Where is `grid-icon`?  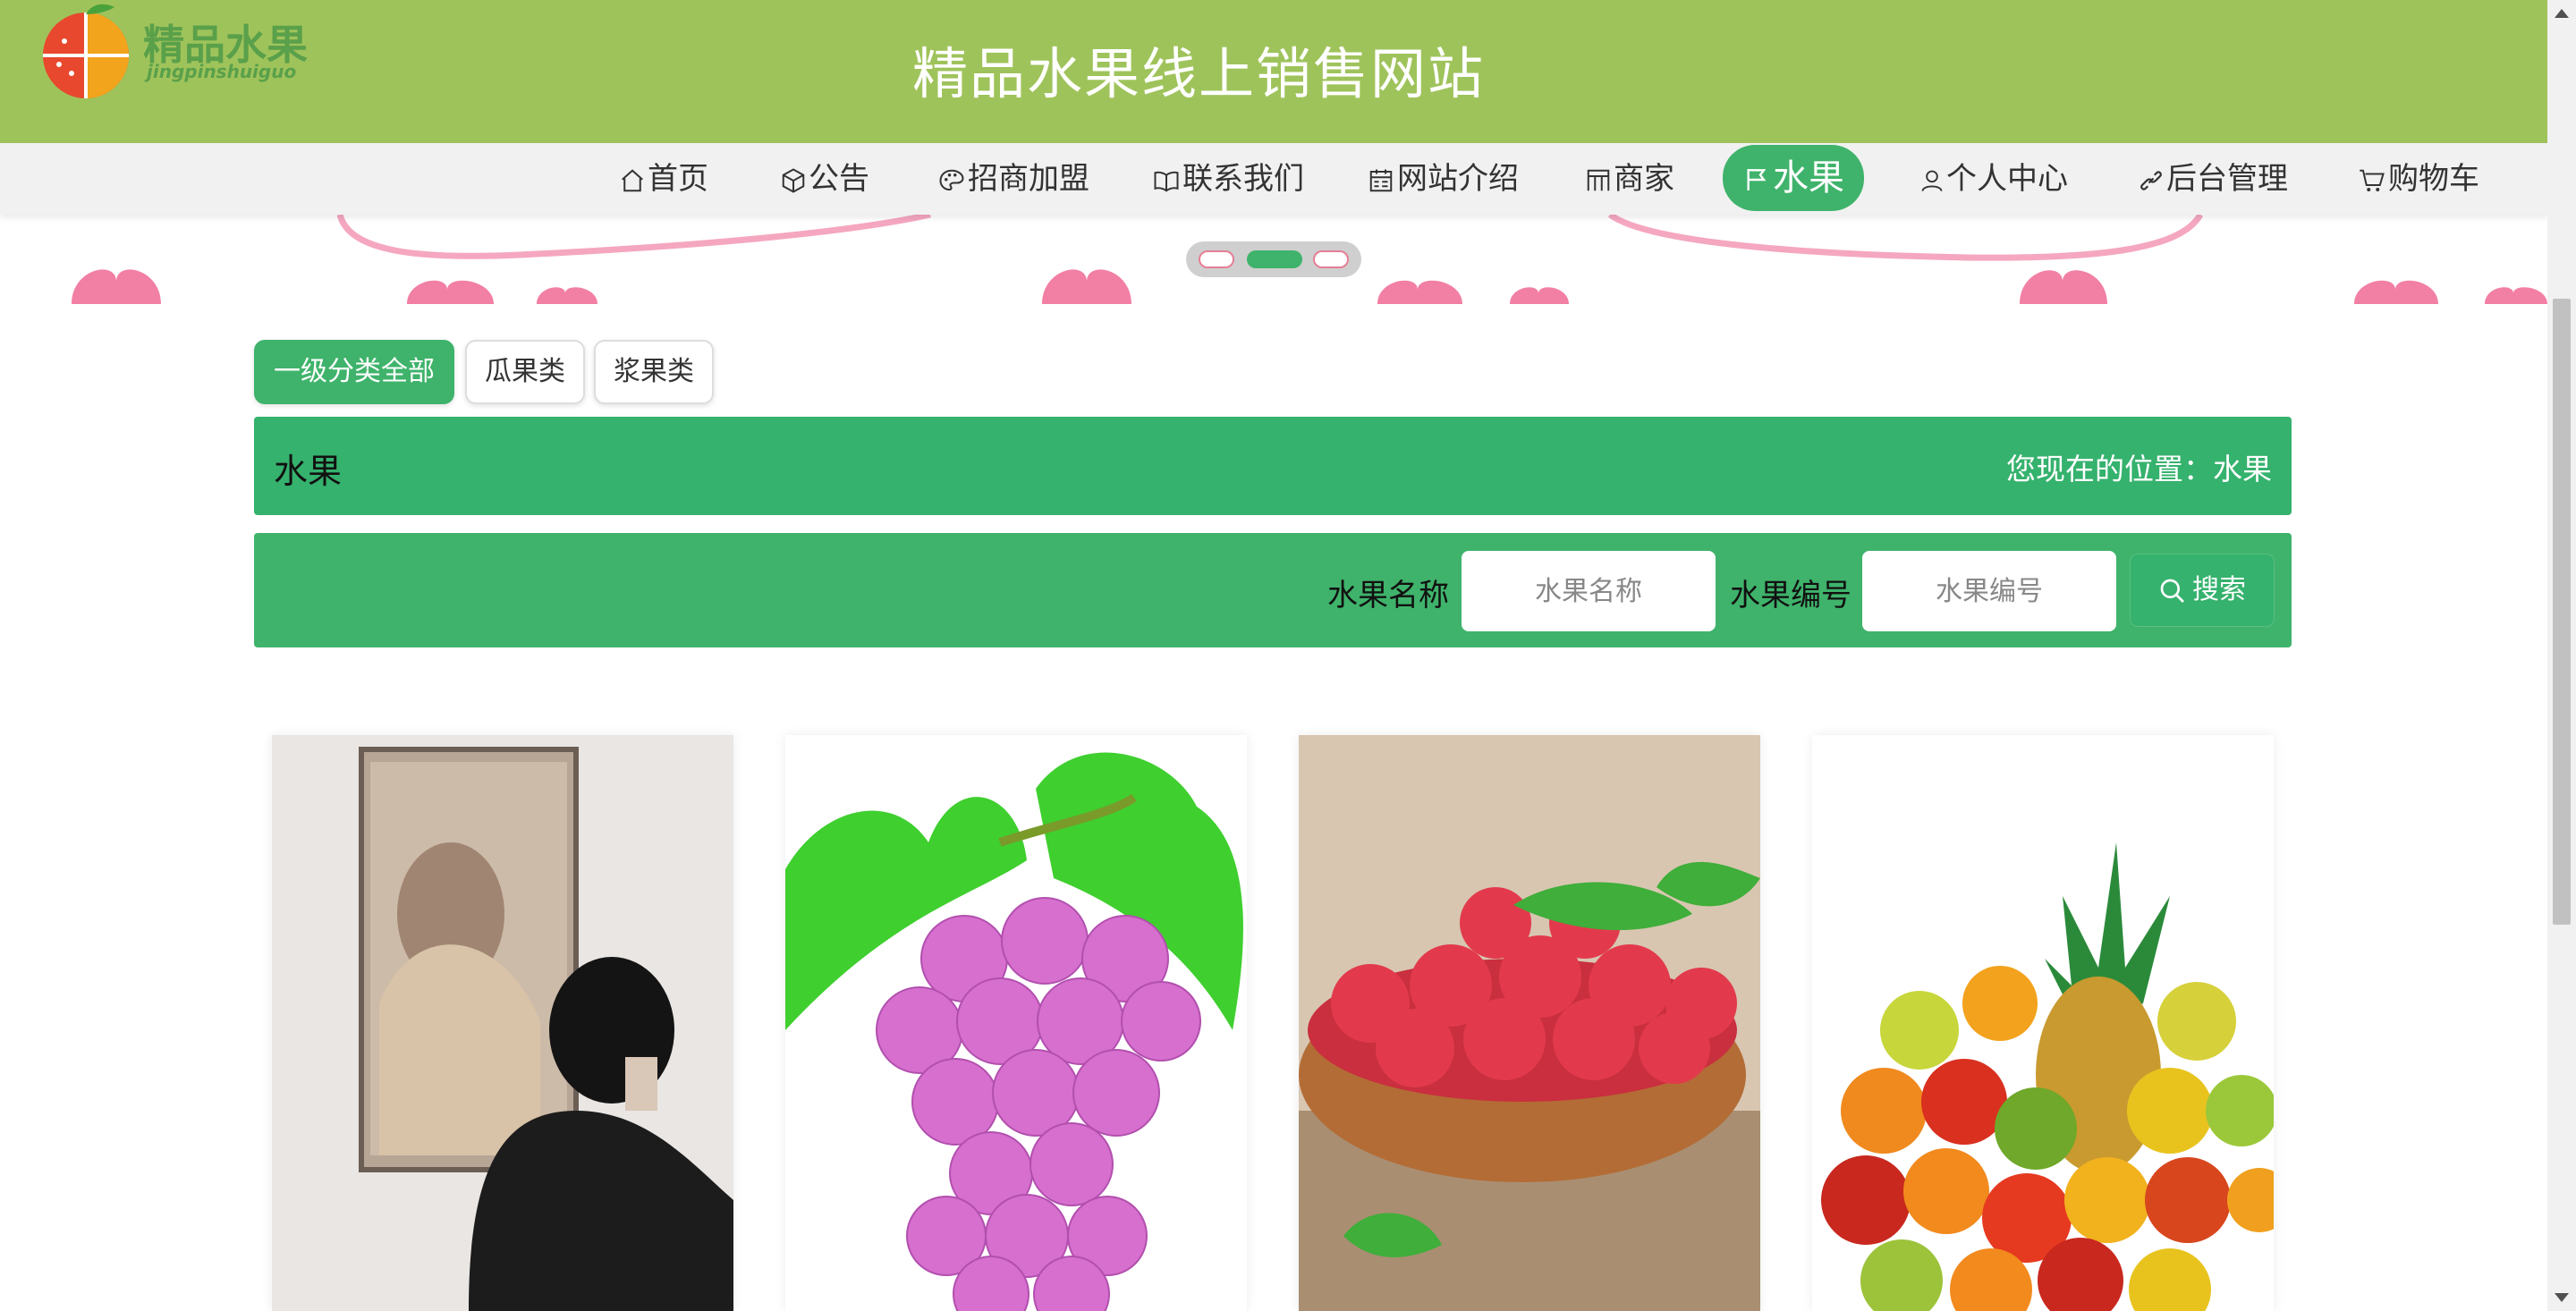 grid-icon is located at coordinates (1598, 179).